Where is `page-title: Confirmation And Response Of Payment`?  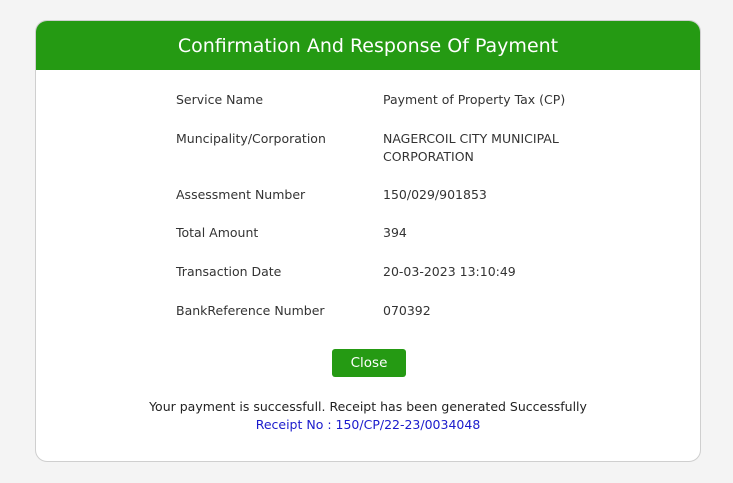
page-title: Confirmation And Response Of Payment is located at coordinates (368, 45).